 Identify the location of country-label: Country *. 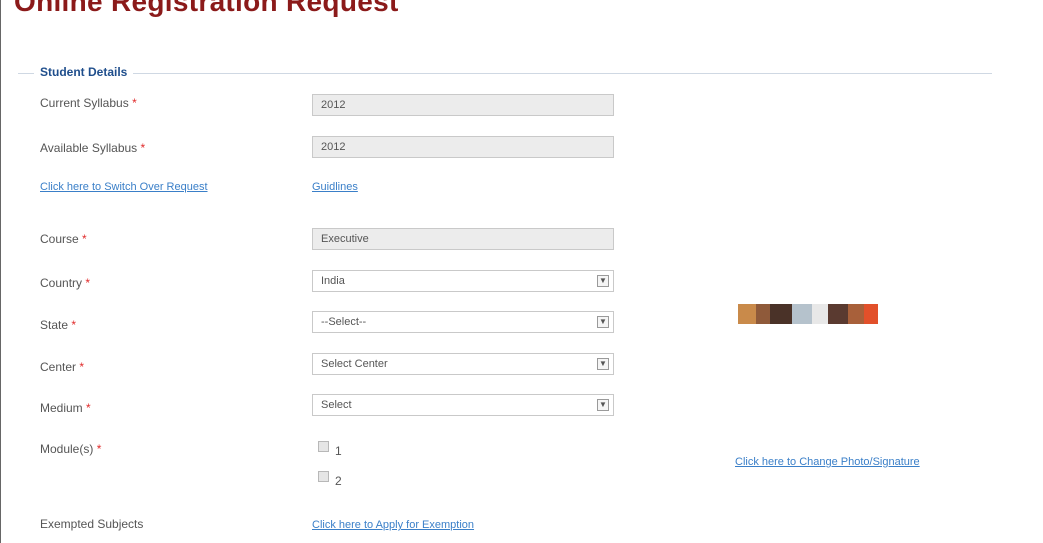
(65, 283).